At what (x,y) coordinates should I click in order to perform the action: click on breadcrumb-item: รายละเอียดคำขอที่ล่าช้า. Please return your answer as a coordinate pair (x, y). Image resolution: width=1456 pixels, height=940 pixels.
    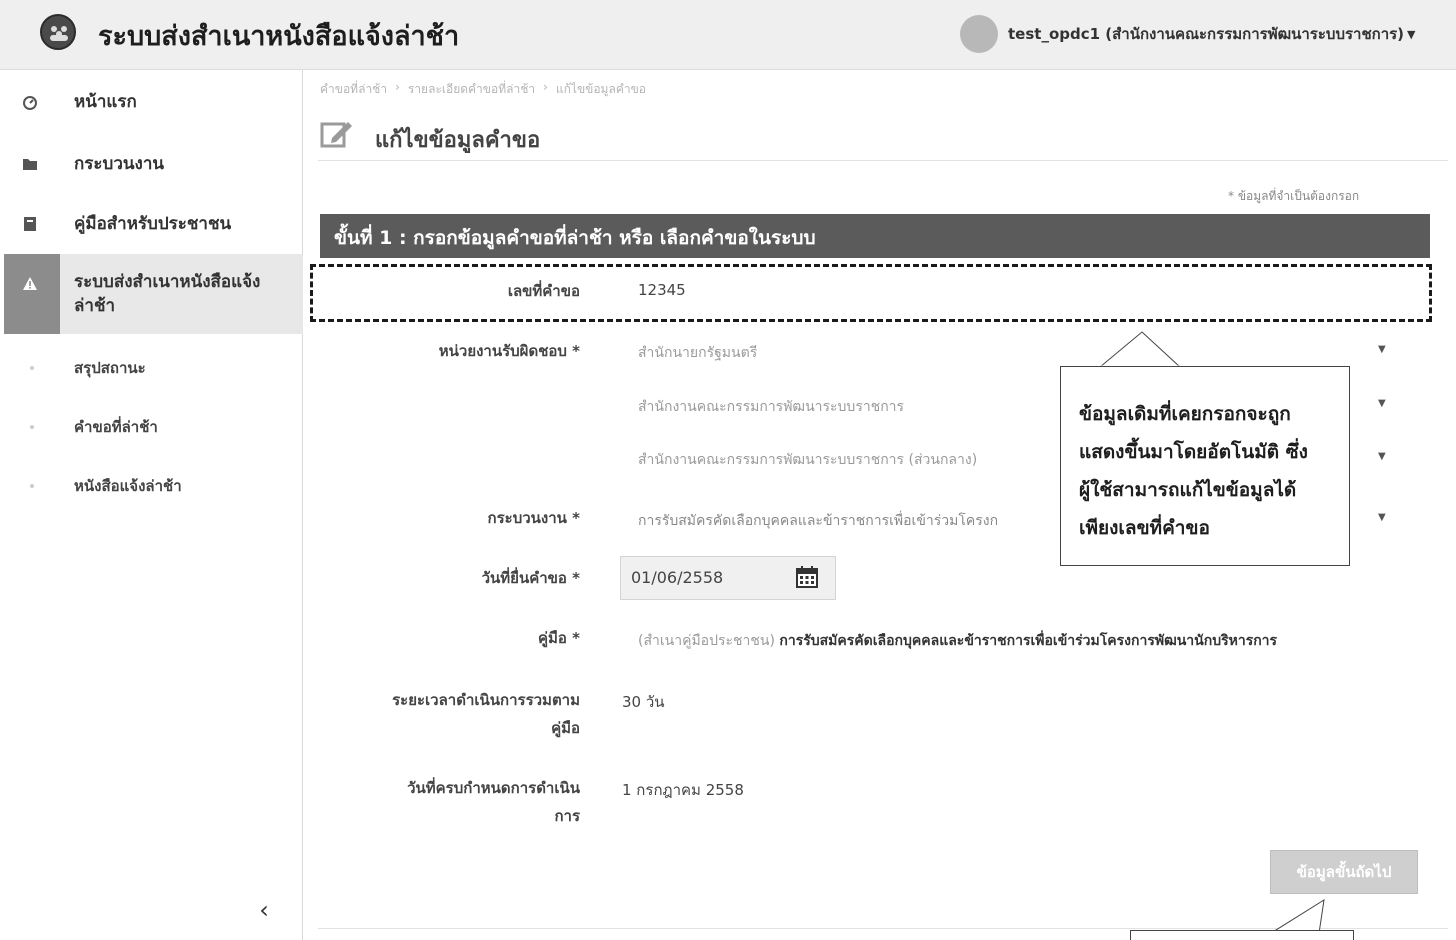
    Looking at the image, I should click on (471, 89).